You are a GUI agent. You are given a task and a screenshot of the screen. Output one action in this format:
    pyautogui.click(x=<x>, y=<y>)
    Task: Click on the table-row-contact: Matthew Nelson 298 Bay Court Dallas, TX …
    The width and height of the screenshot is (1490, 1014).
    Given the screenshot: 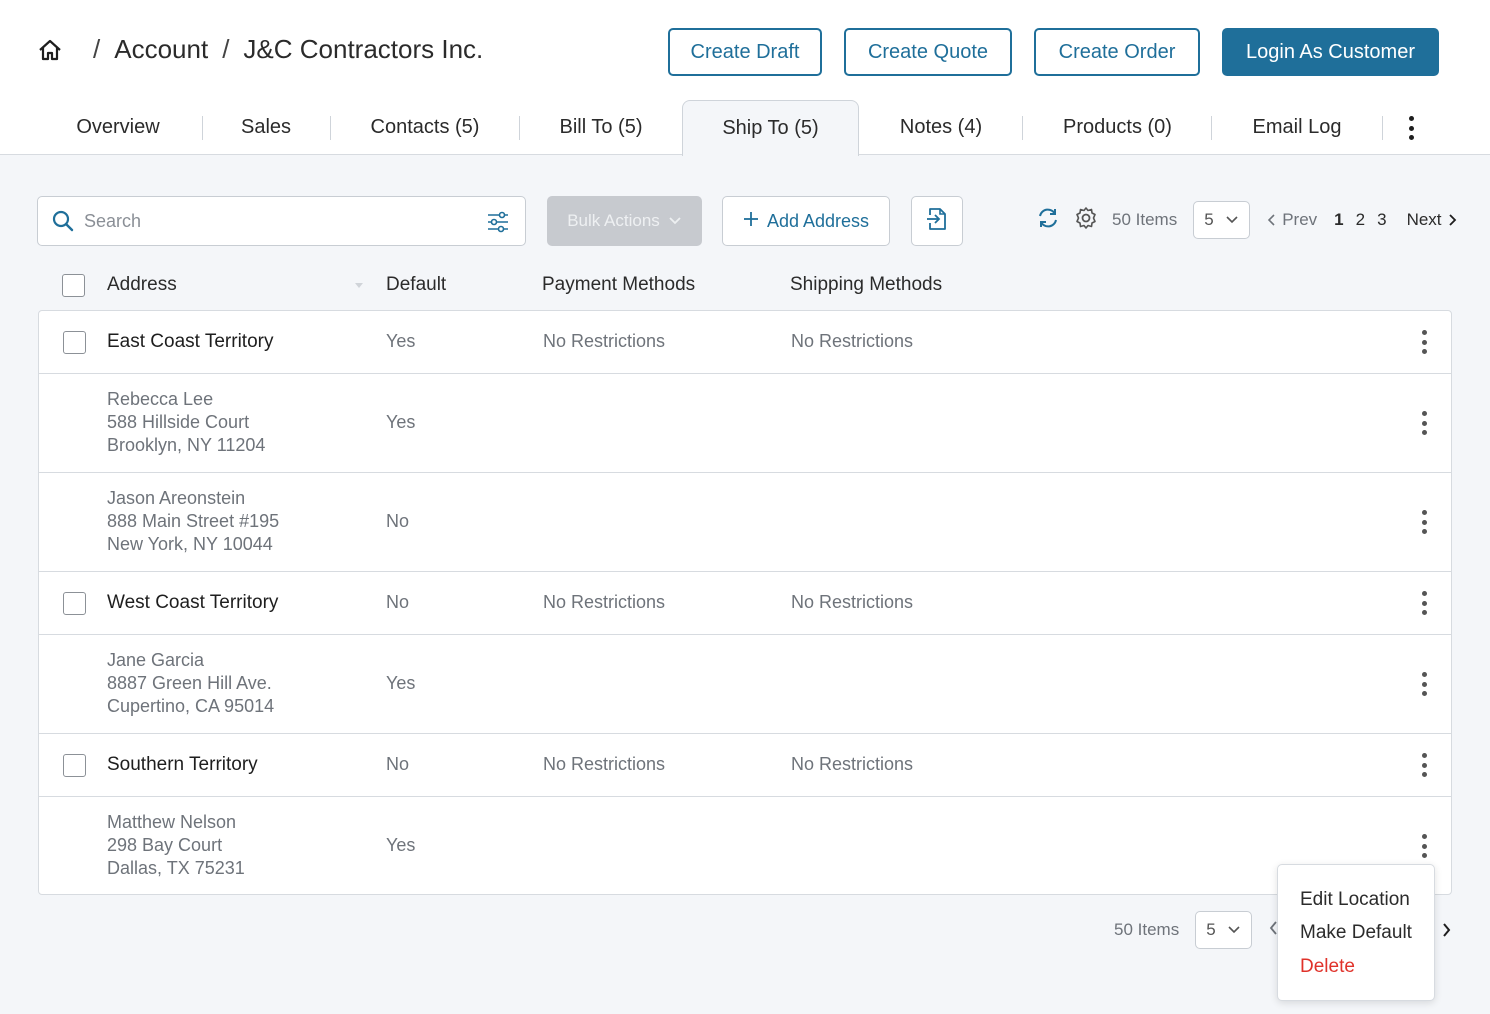 What is the action you would take?
    pyautogui.click(x=745, y=845)
    